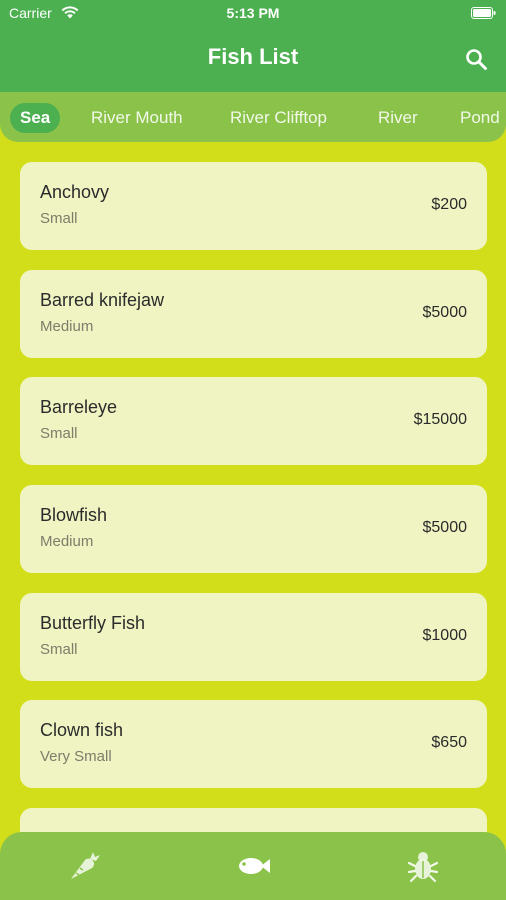  I want to click on fish-name: Clown fish, so click(82, 730).